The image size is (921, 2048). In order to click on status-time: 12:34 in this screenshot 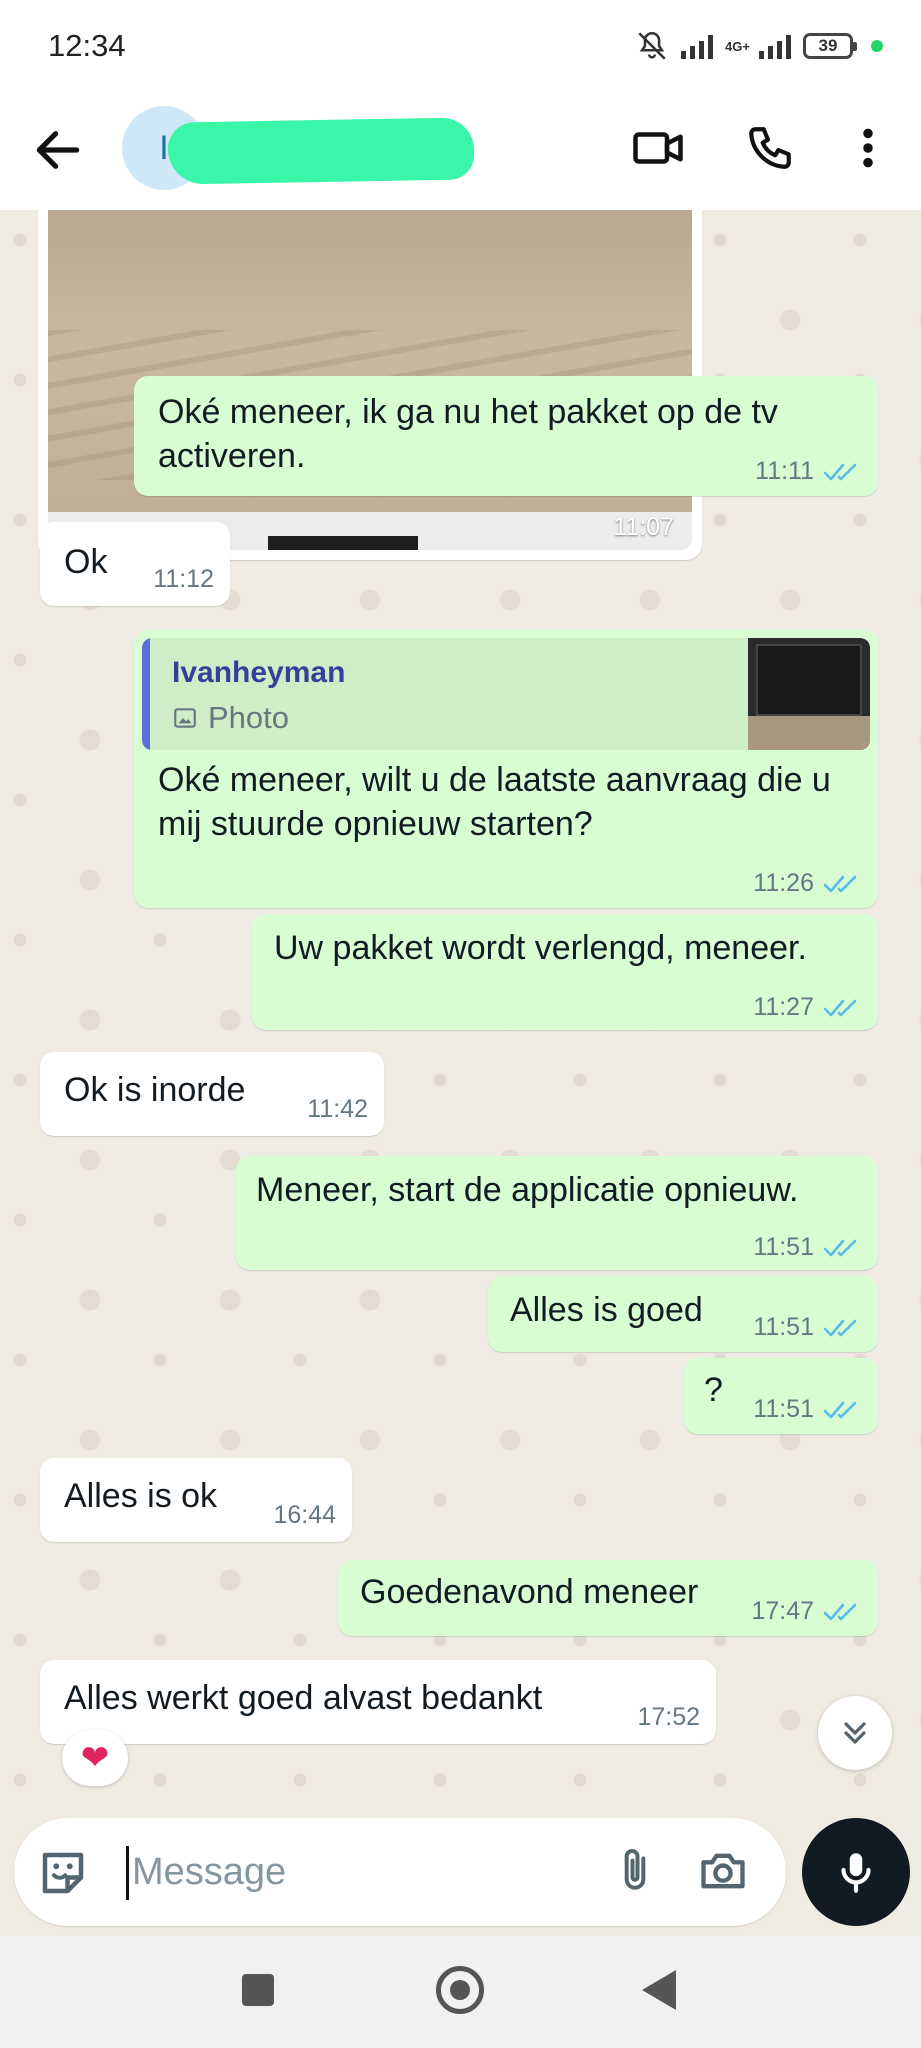, I will do `click(87, 45)`.